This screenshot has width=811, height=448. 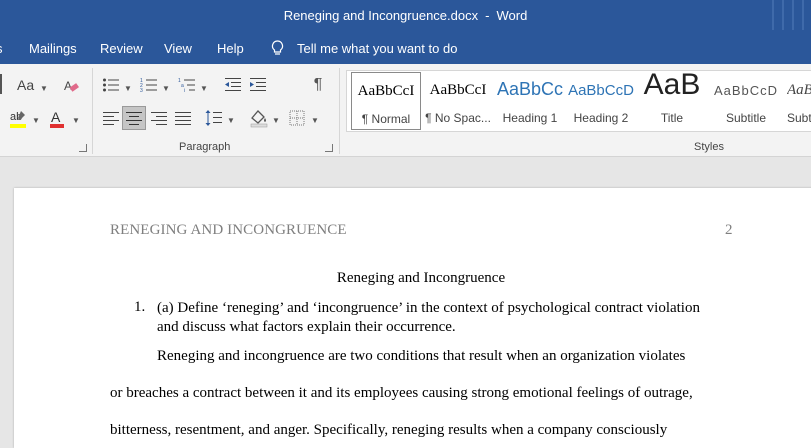 I want to click on tab-help: Help, so click(x=230, y=48).